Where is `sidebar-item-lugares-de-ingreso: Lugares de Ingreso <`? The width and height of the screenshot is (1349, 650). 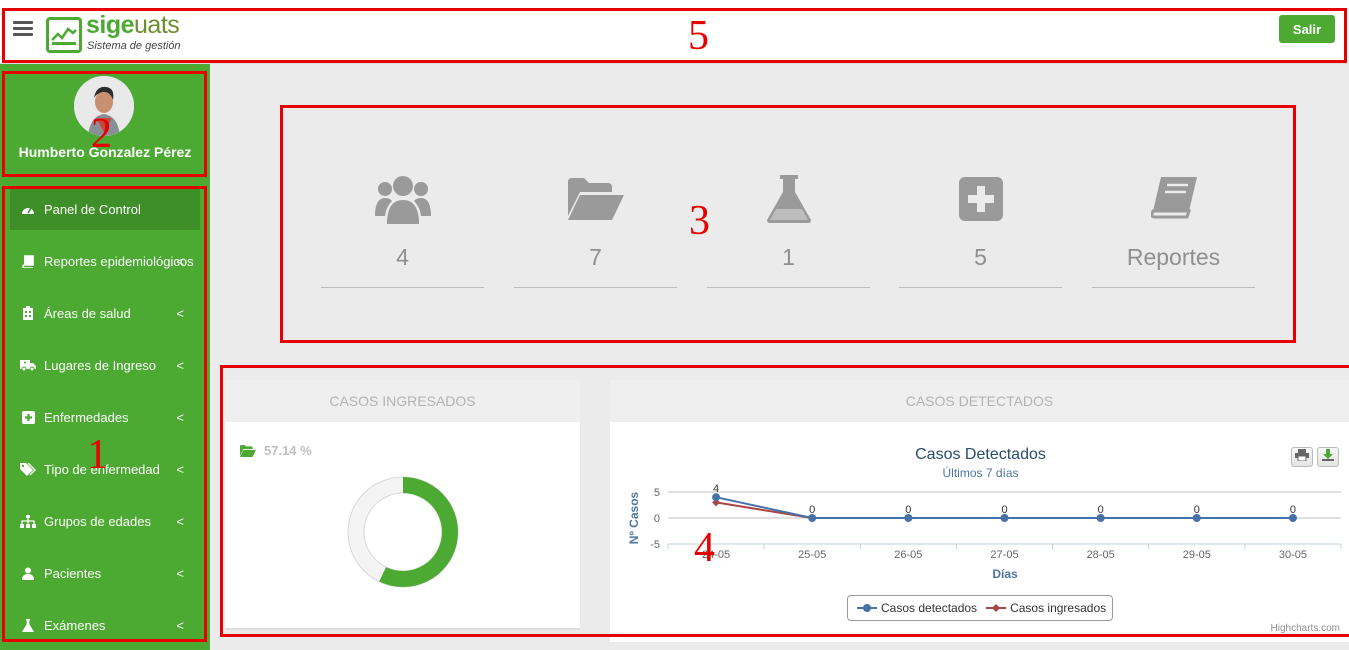 sidebar-item-lugares-de-ingreso: Lugares de Ingreso < is located at coordinates (105, 365).